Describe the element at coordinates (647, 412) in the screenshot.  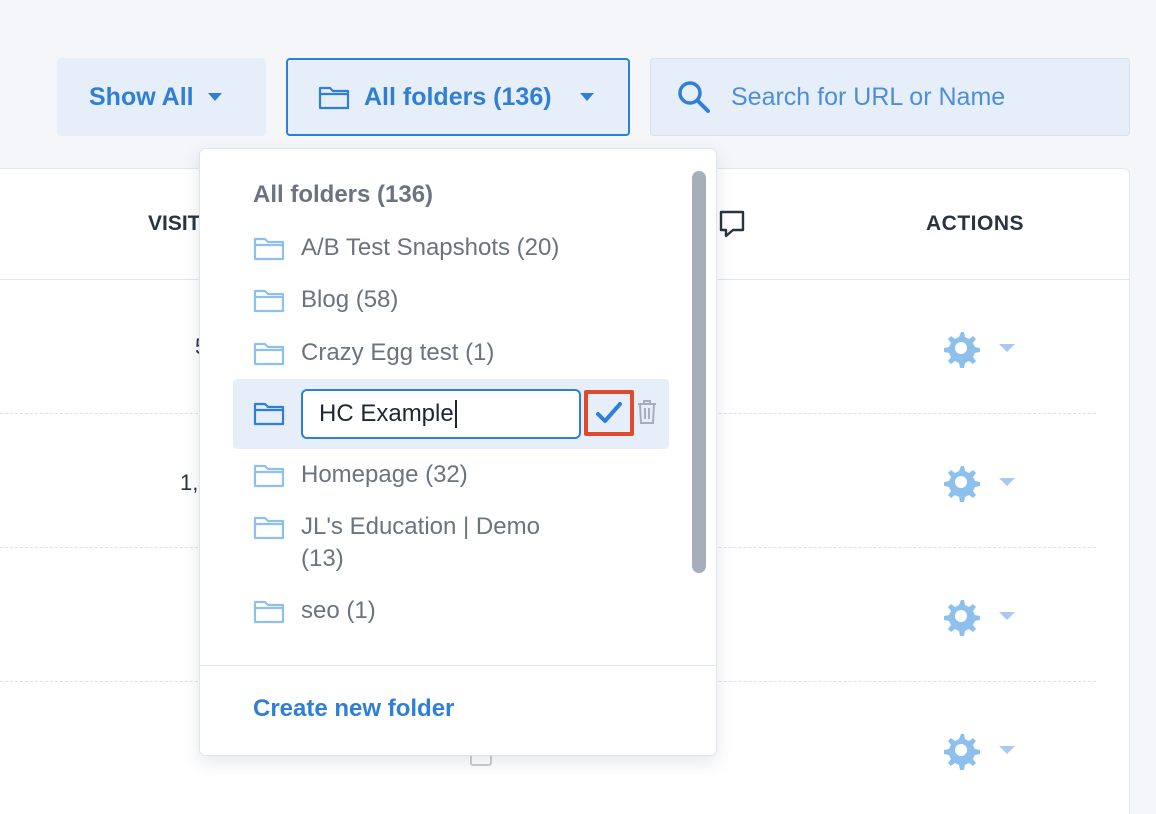
I see `trash-icon` at that location.